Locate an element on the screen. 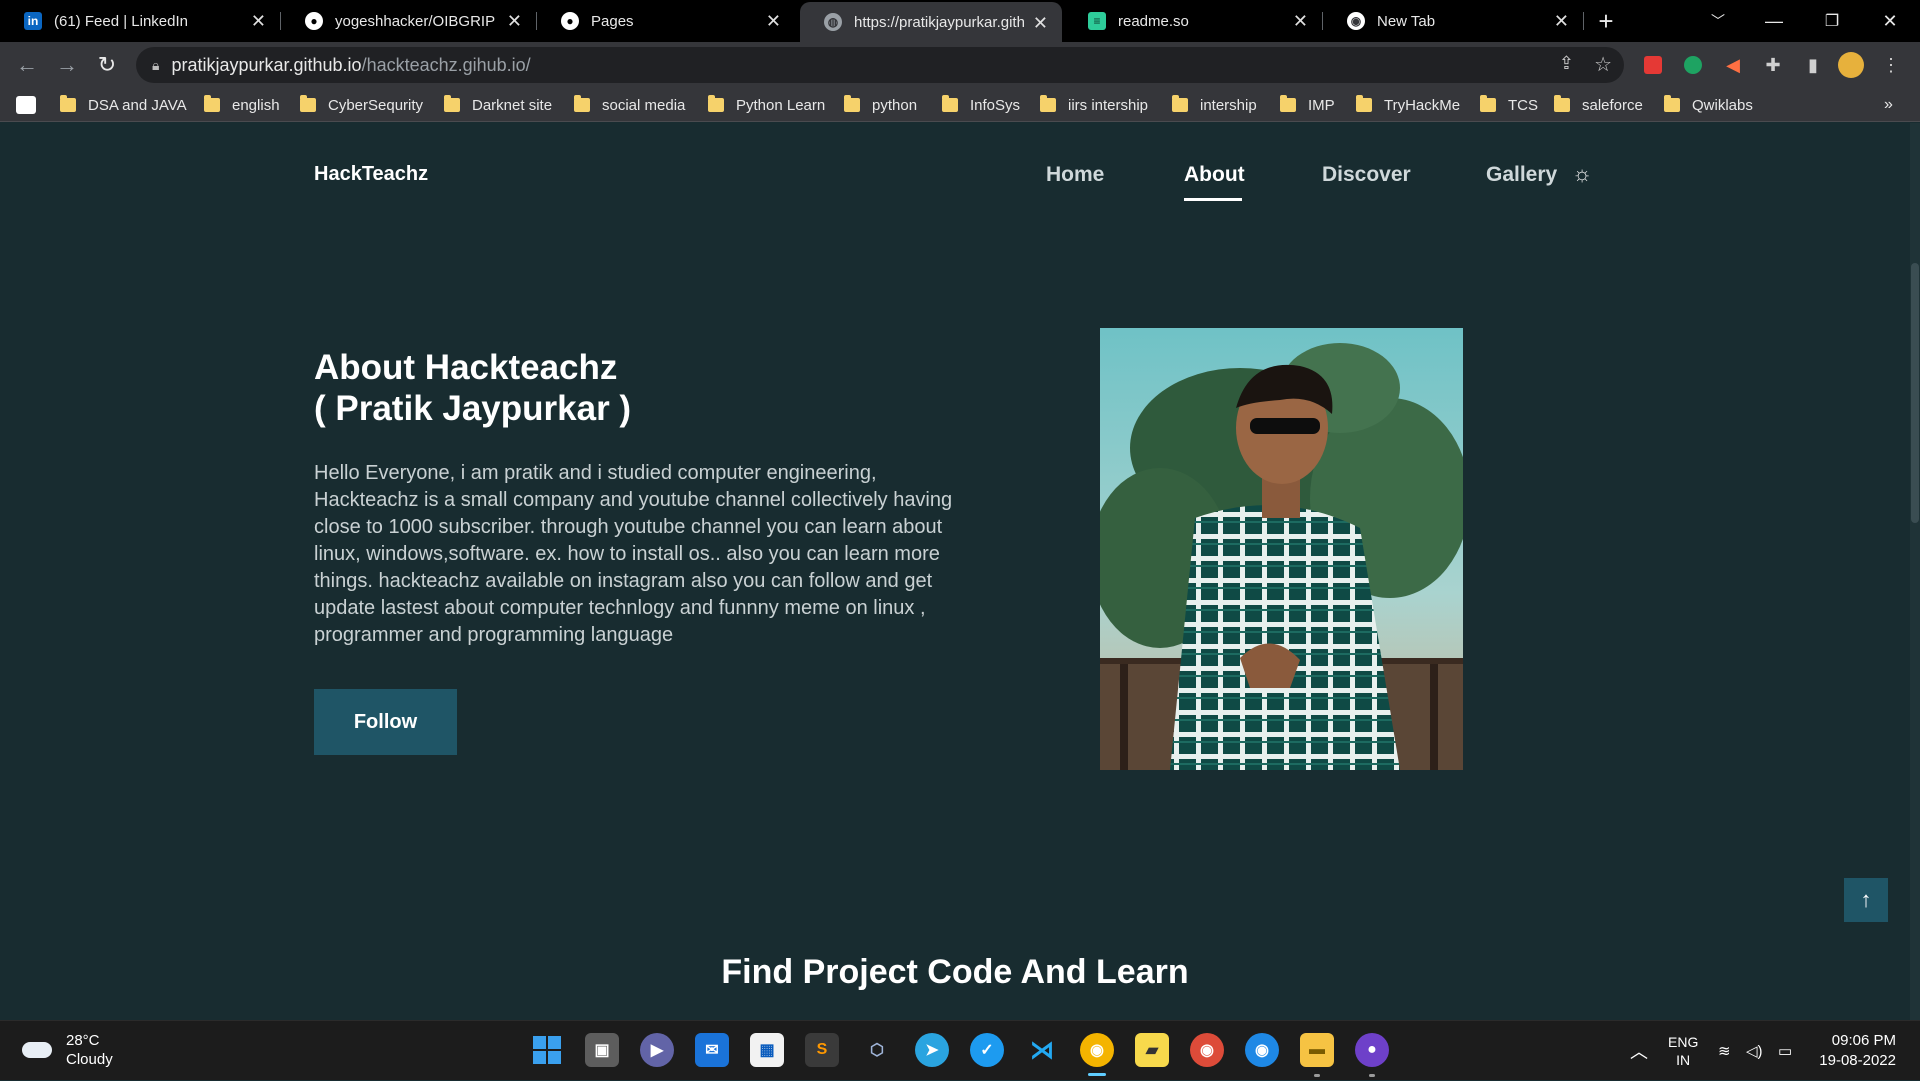 The image size is (1920, 1081). chrome-icon: ◉ is located at coordinates (1207, 1050).